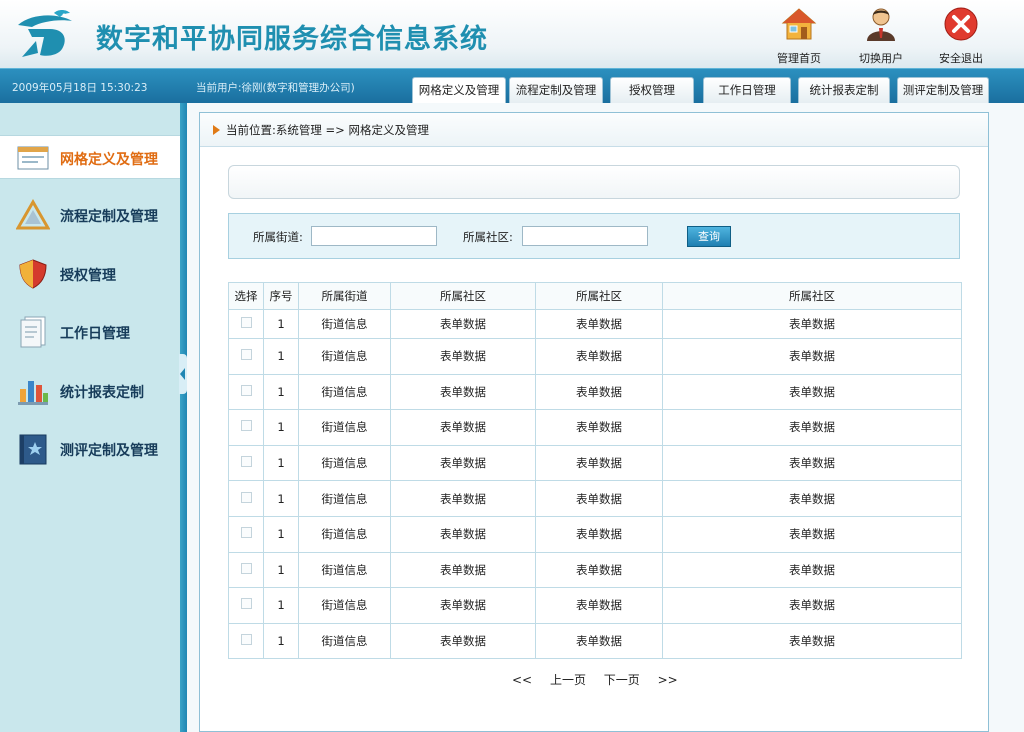 This screenshot has height=732, width=1024. Describe the element at coordinates (90, 391) in the screenshot. I see `sidebar-item-report: 统计报表定制` at that location.